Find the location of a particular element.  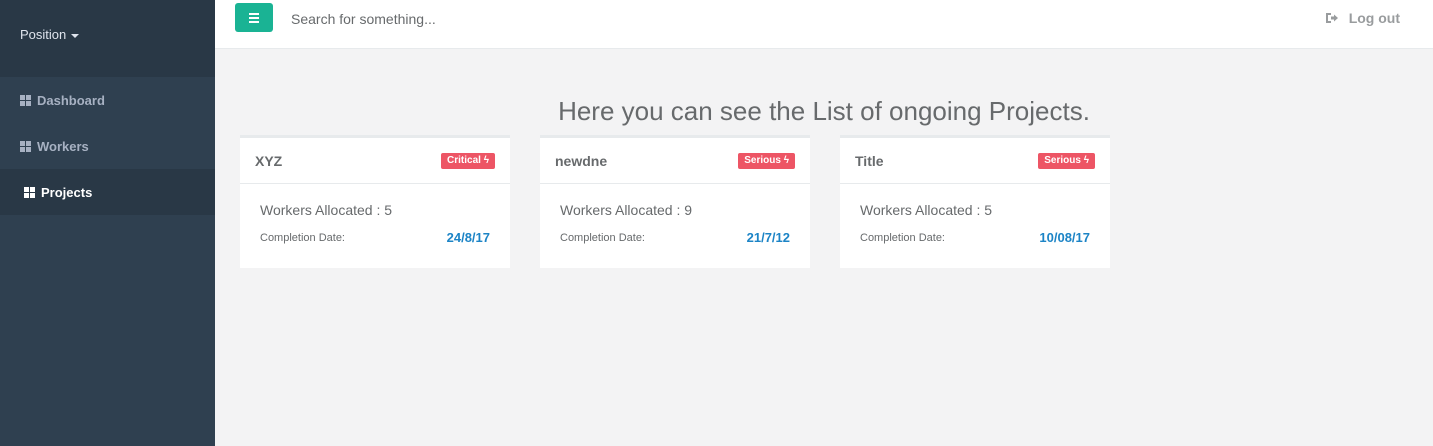

card-header: newdne Serious ϟ is located at coordinates (675, 161).